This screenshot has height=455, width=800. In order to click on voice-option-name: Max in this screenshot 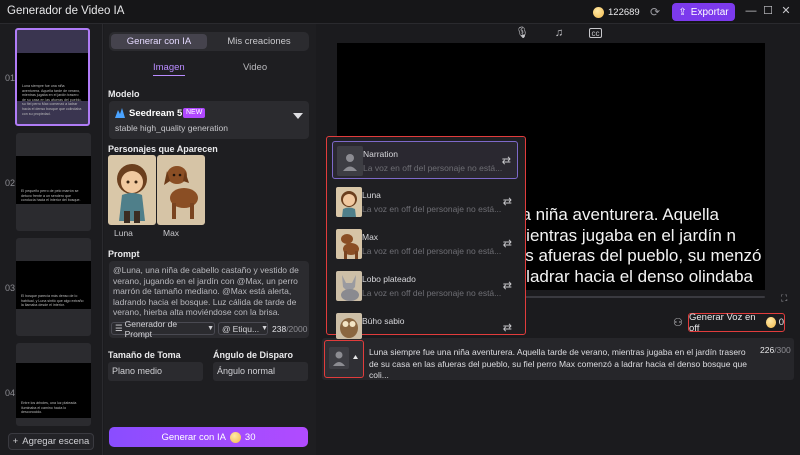, I will do `click(370, 237)`.